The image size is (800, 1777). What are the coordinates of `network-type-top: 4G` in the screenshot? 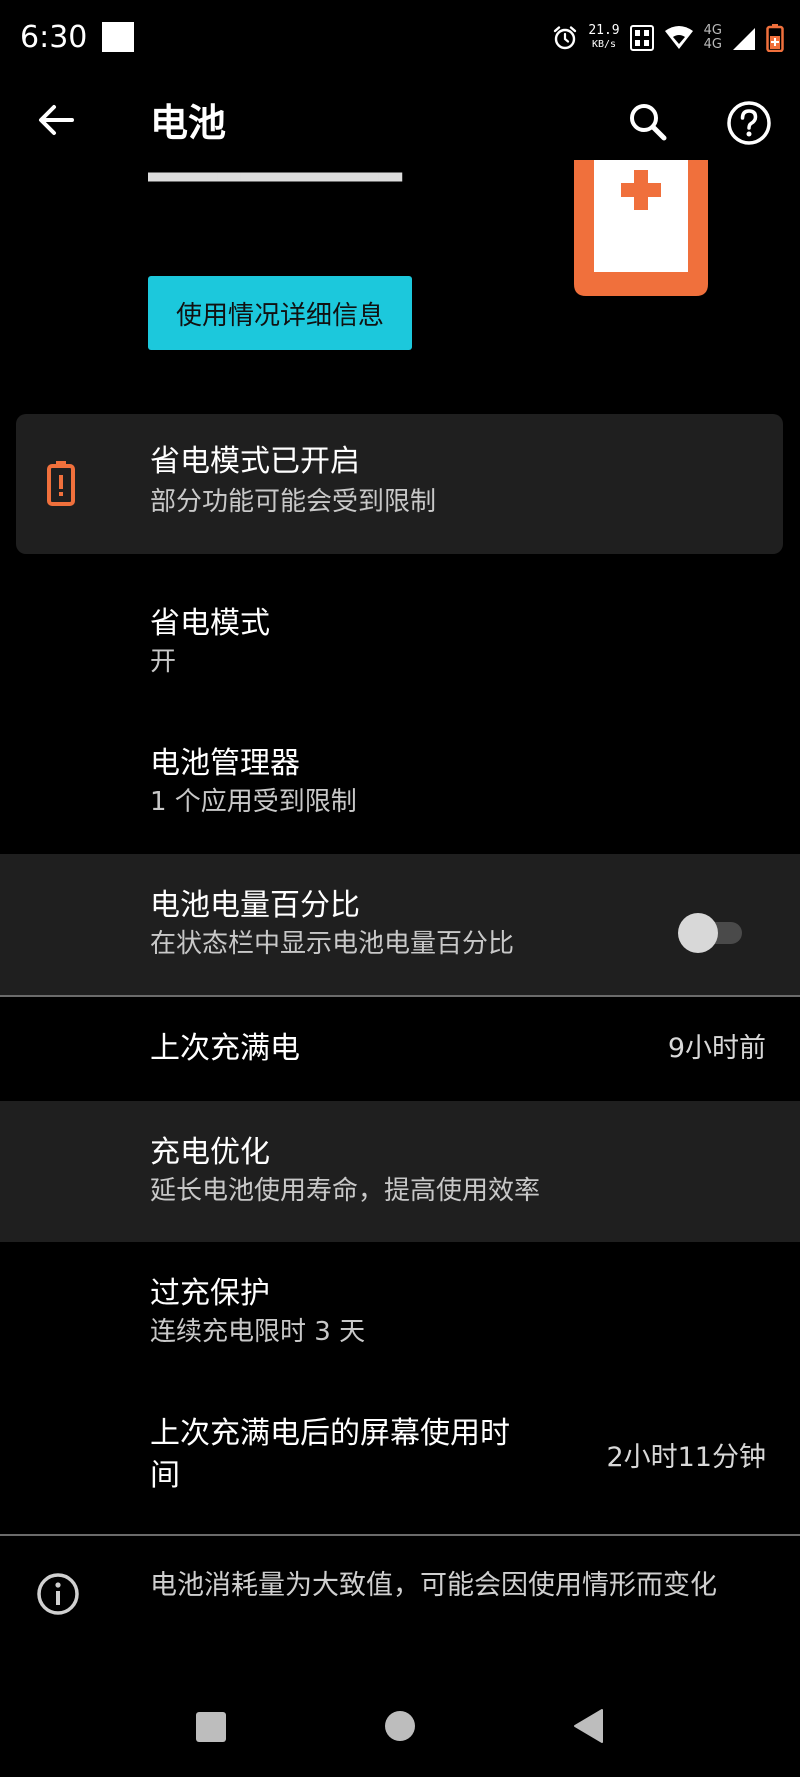 It's located at (712, 30).